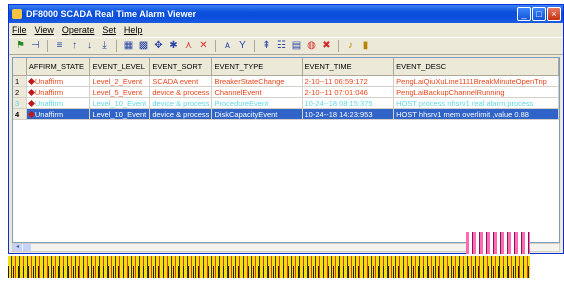 The width and height of the screenshot is (564, 282). What do you see at coordinates (35, 46) in the screenshot?
I see `filter-icon: ⊣` at bounding box center [35, 46].